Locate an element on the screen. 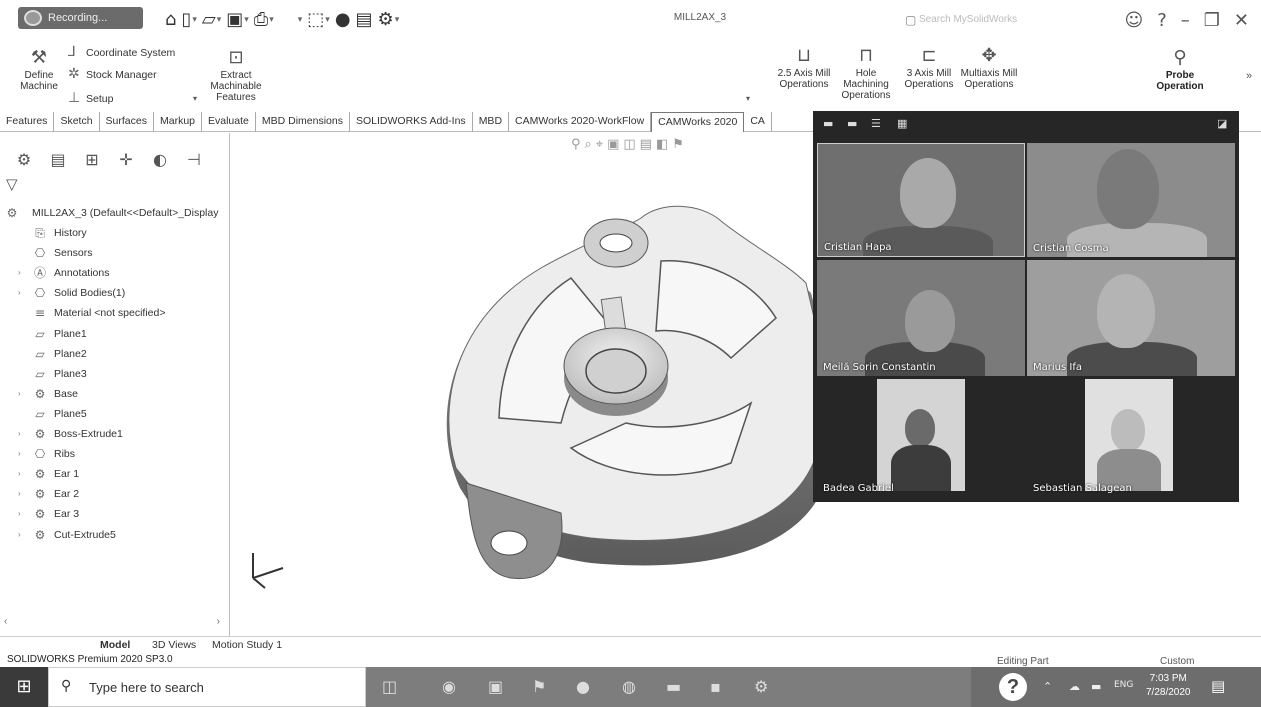 The image size is (1261, 707). dimxpert-icon: ✛ is located at coordinates (126, 159).